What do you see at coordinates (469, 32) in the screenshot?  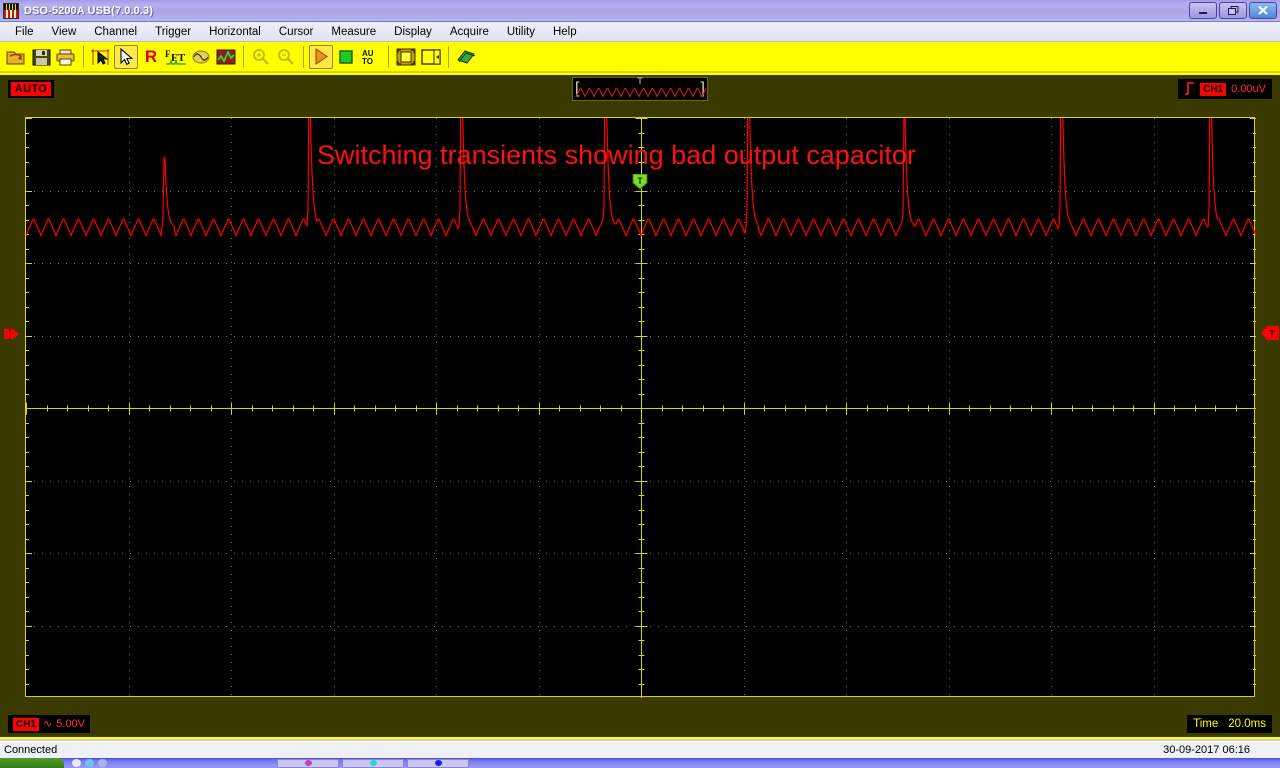 I see `menu-item-acquire: Acquire` at bounding box center [469, 32].